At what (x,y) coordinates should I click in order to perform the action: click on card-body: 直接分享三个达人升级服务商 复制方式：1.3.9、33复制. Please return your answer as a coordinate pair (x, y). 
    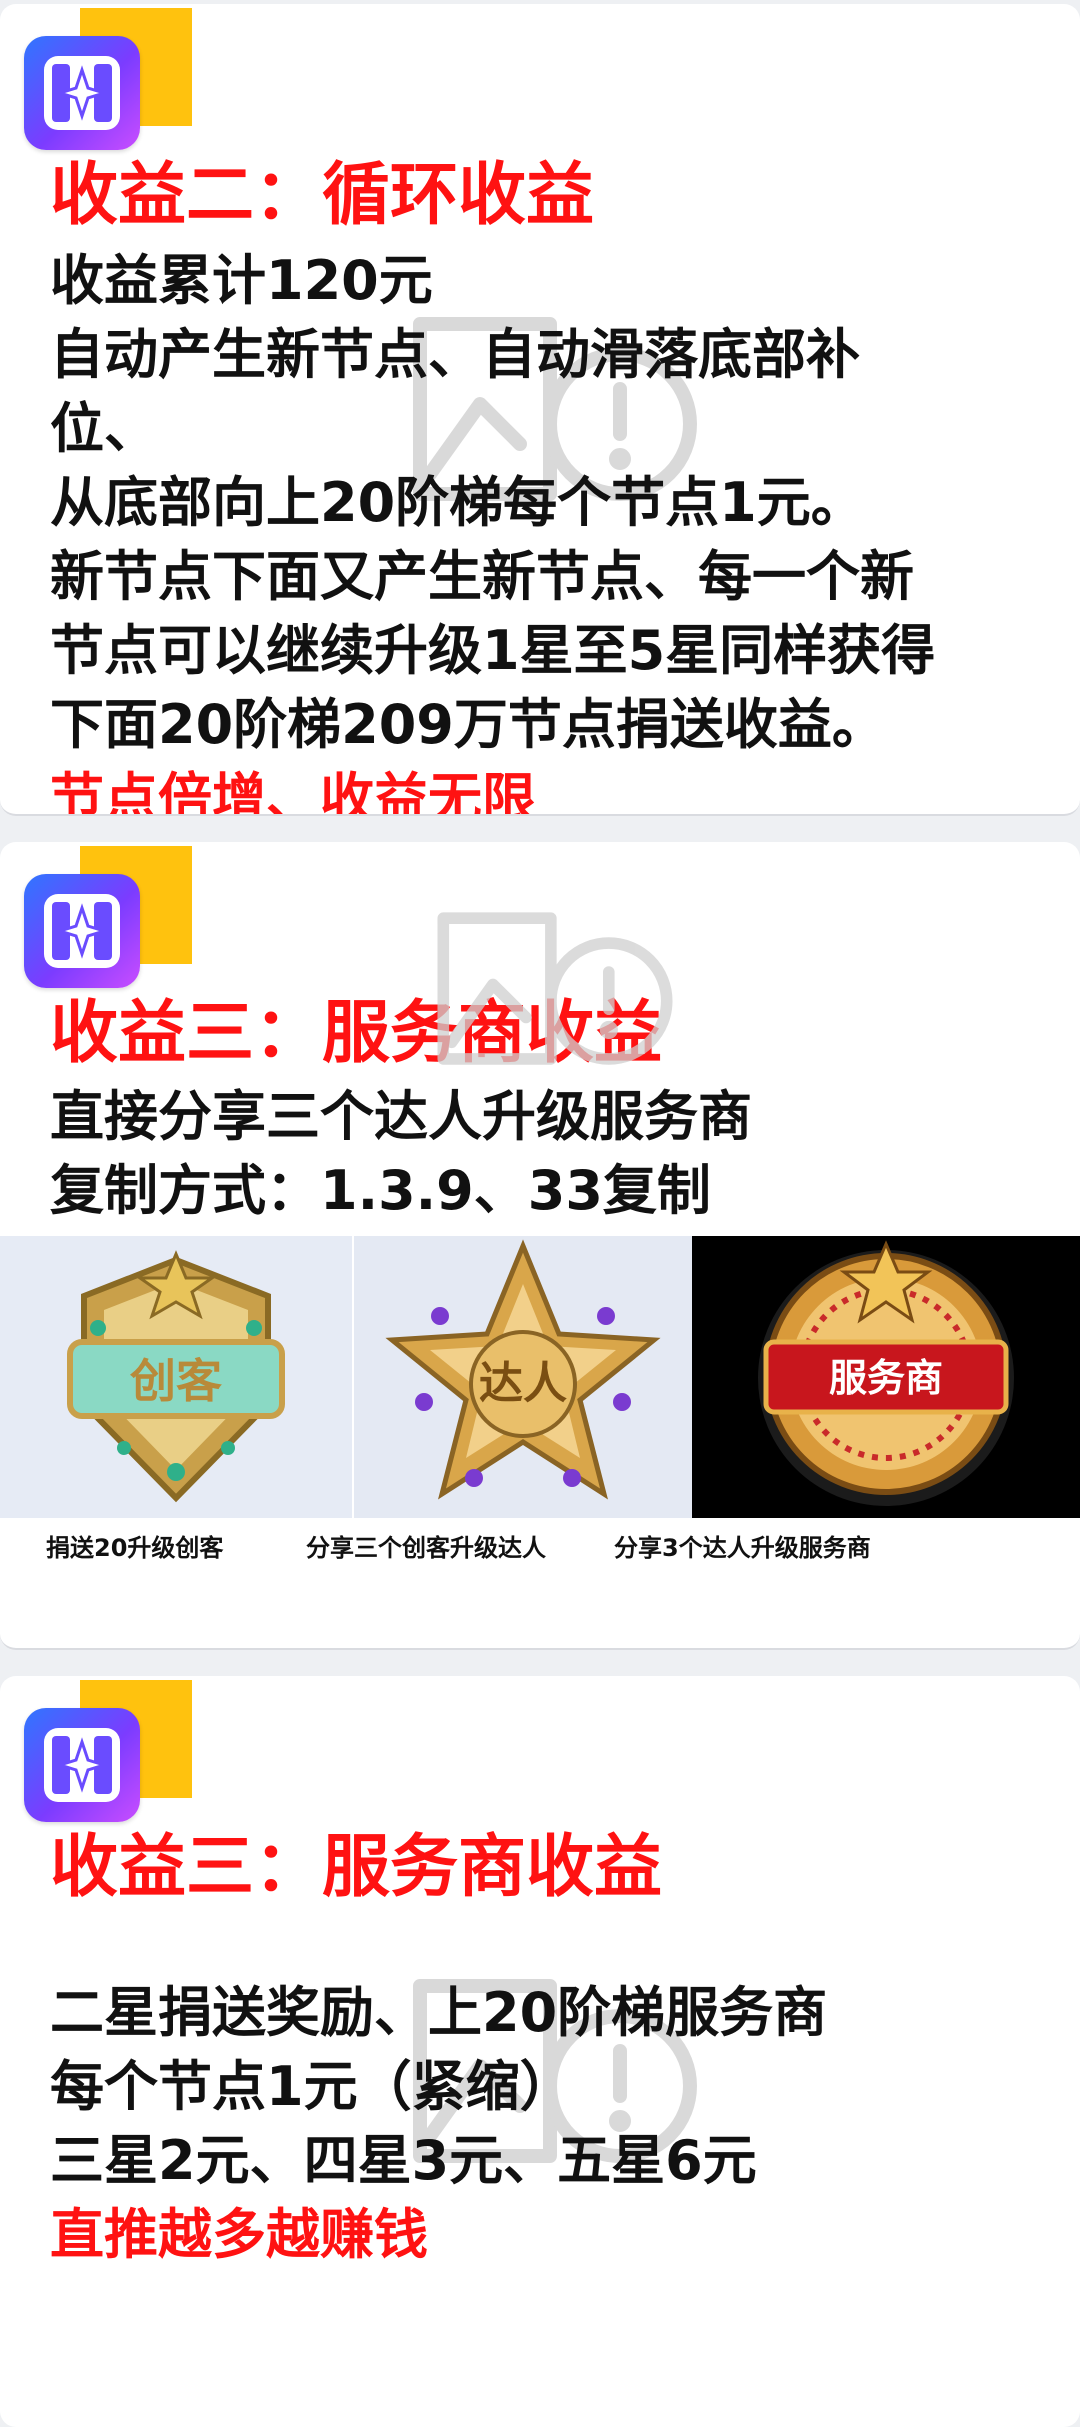
    Looking at the image, I should click on (545, 1154).